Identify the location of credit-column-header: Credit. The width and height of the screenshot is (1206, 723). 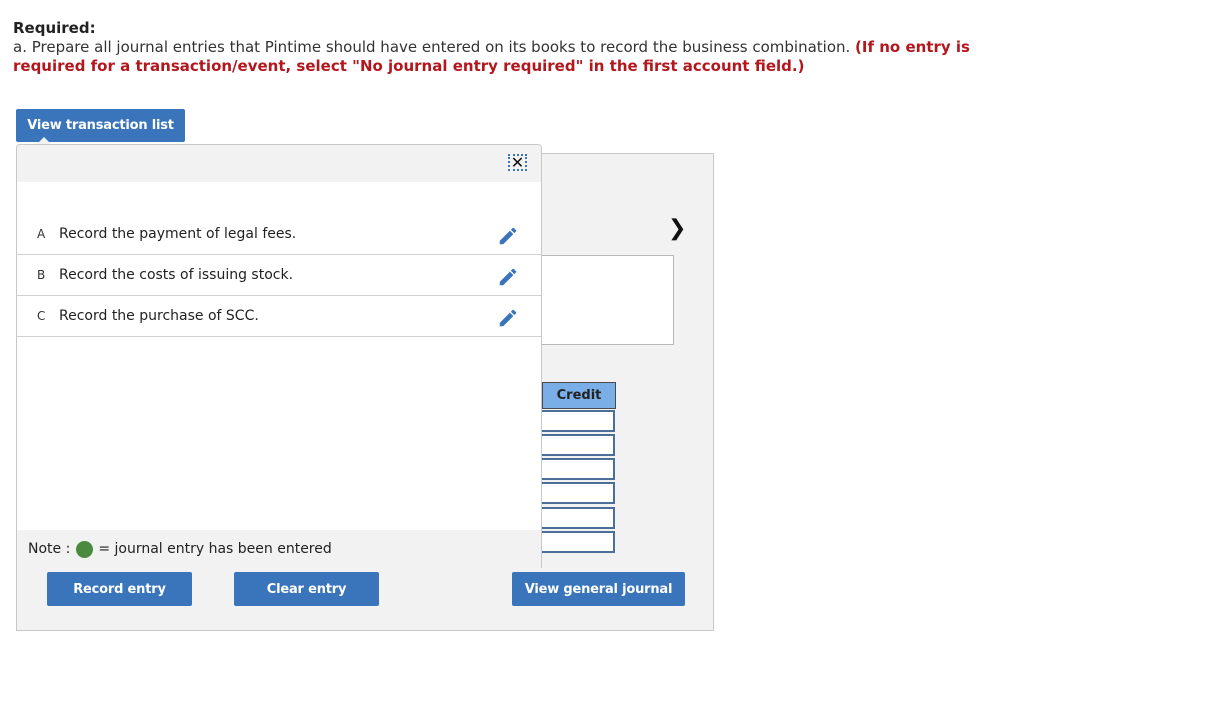
(579, 395).